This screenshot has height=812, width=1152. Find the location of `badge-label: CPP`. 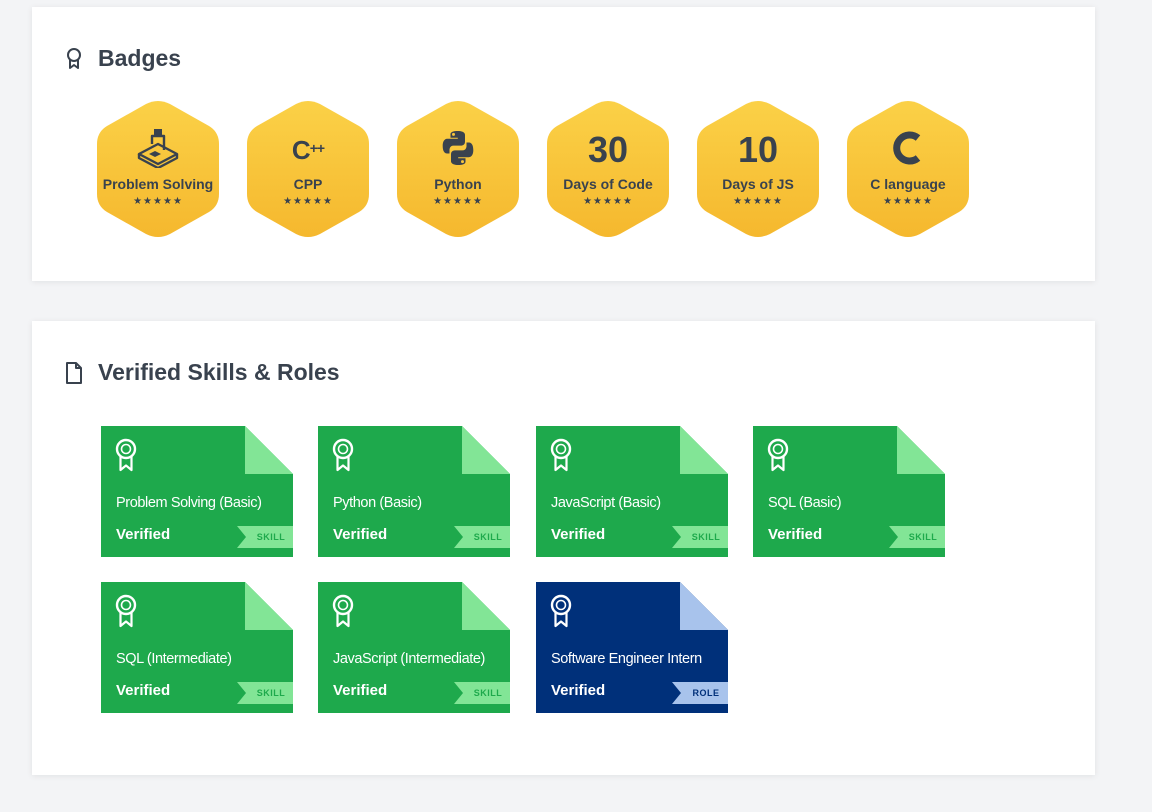

badge-label: CPP is located at coordinates (308, 184).